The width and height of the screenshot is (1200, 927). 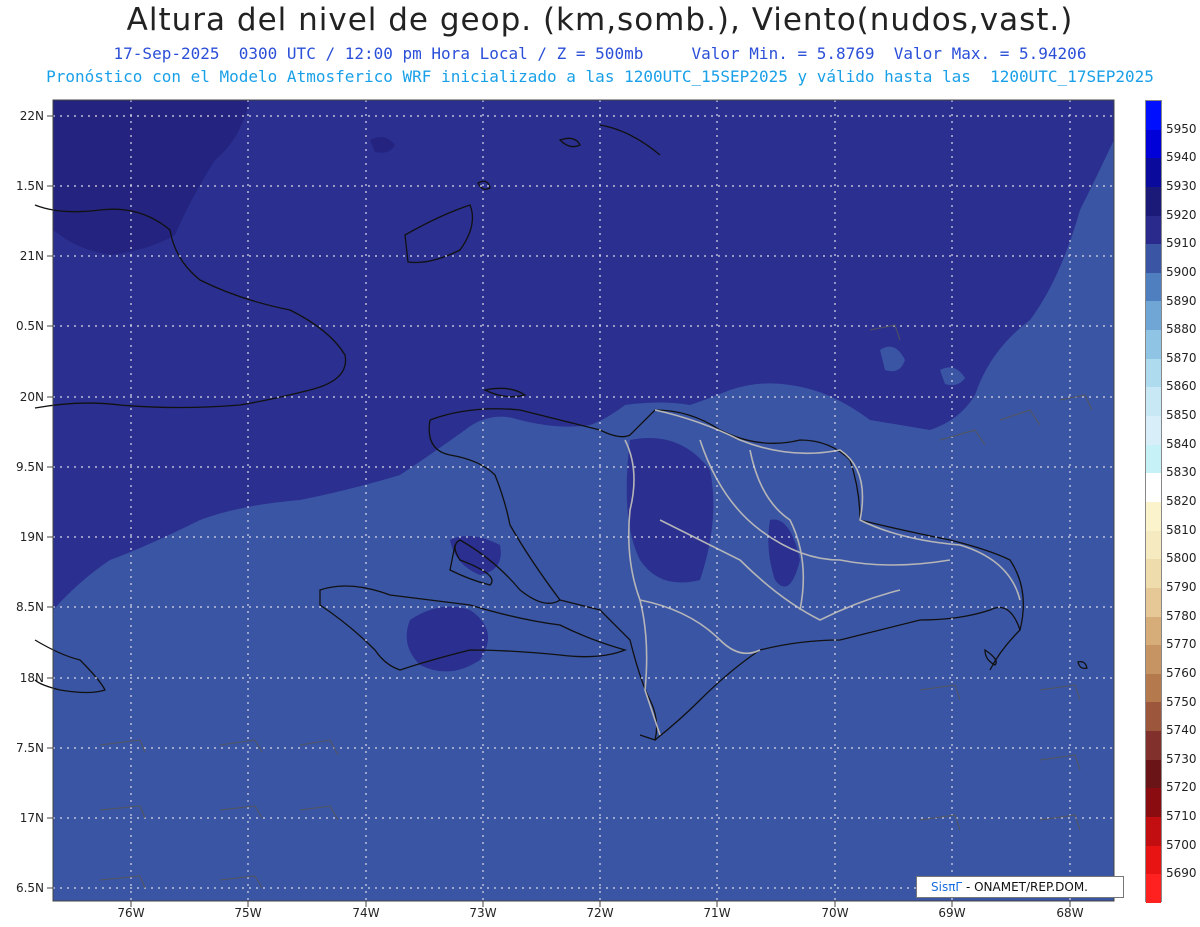 I want to click on lat-label: 8.5N, so click(x=29, y=607).